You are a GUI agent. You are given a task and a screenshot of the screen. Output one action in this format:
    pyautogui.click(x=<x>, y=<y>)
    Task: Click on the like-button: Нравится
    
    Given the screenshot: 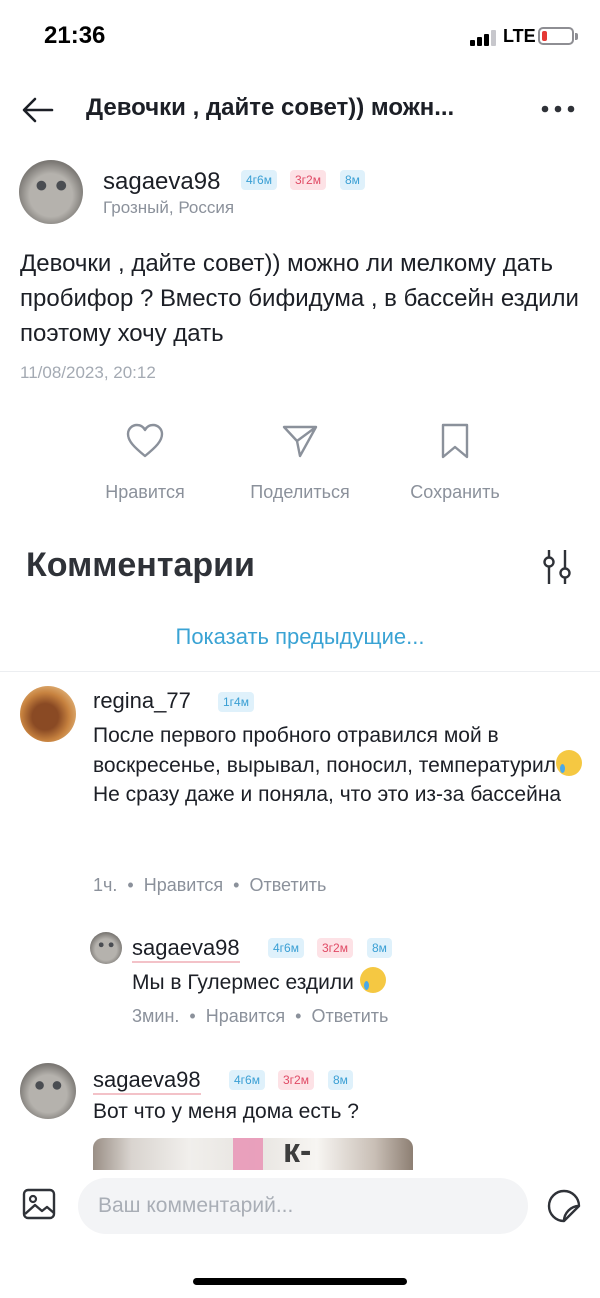 What is the action you would take?
    pyautogui.click(x=145, y=467)
    